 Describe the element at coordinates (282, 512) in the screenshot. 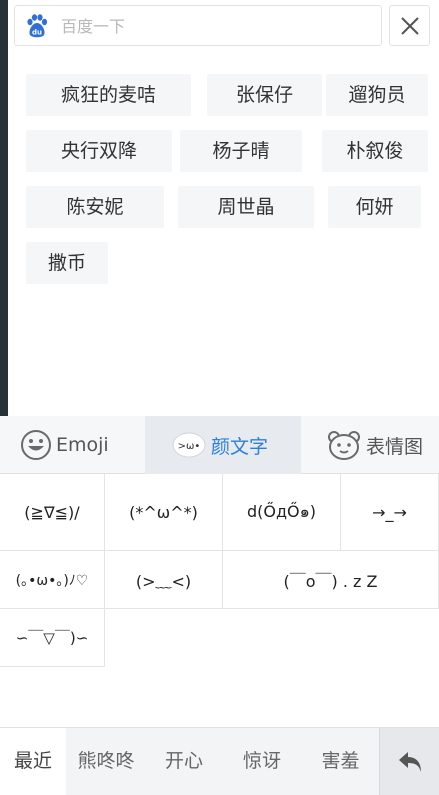

I see `kaomoji-cell: d(ŐдŐ๑)` at that location.